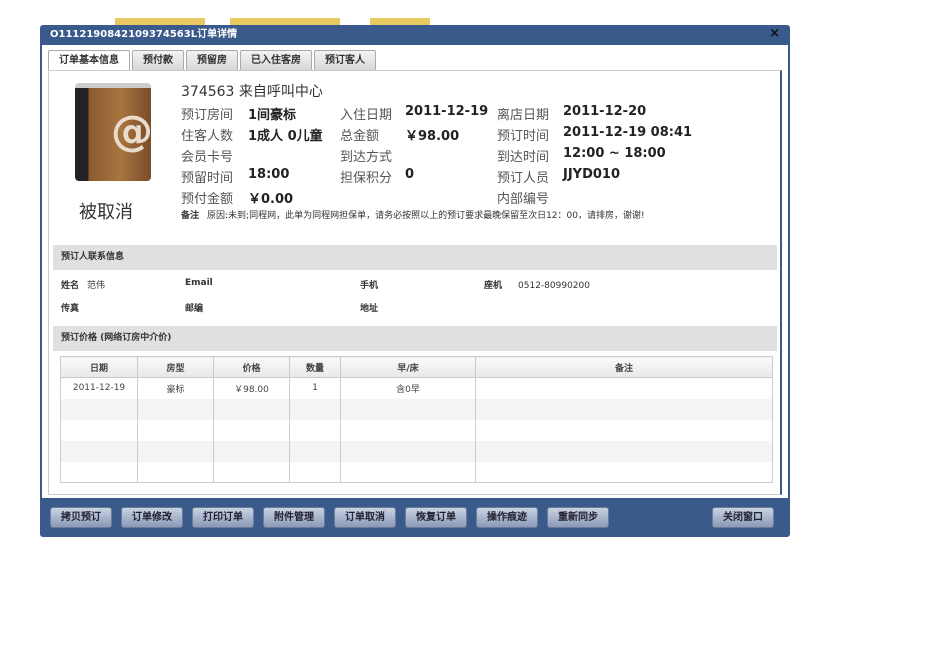 Image resolution: width=950 pixels, height=672 pixels. What do you see at coordinates (592, 174) in the screenshot?
I see `field-value: JJYD010` at bounding box center [592, 174].